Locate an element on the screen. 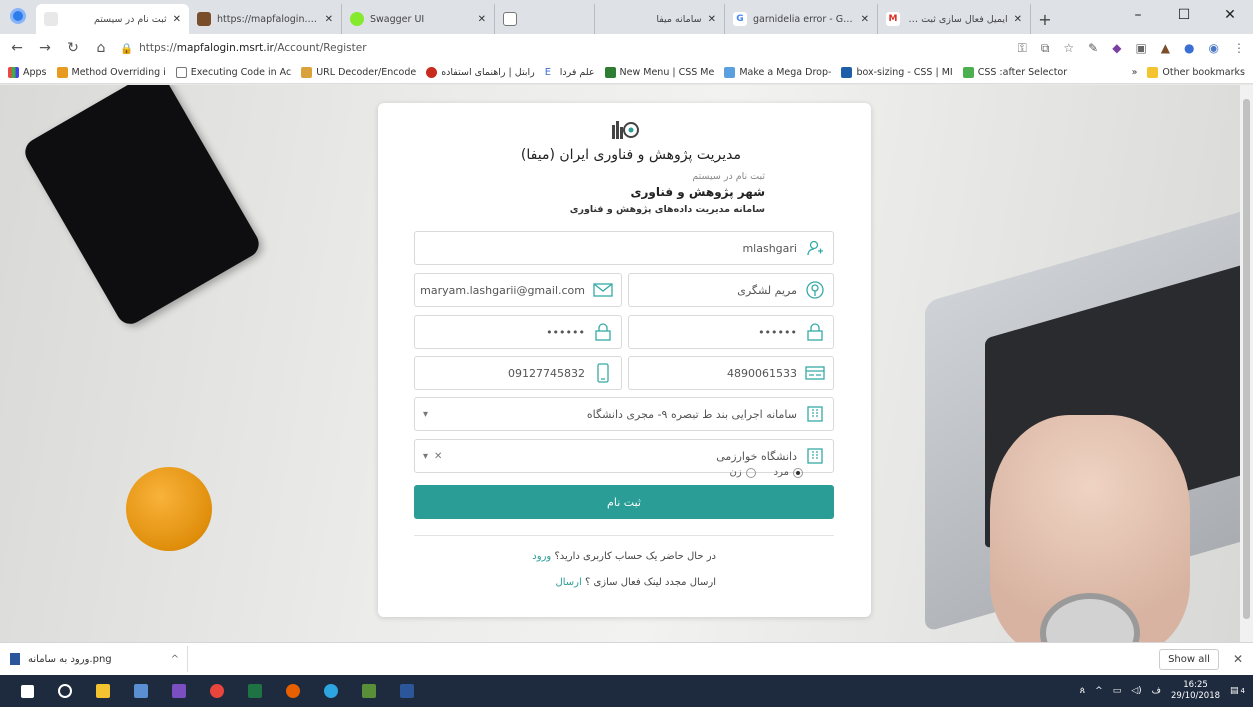 Image resolution: width=1253 pixels, height=707 pixels. reload-button: ↻ is located at coordinates (73, 48).